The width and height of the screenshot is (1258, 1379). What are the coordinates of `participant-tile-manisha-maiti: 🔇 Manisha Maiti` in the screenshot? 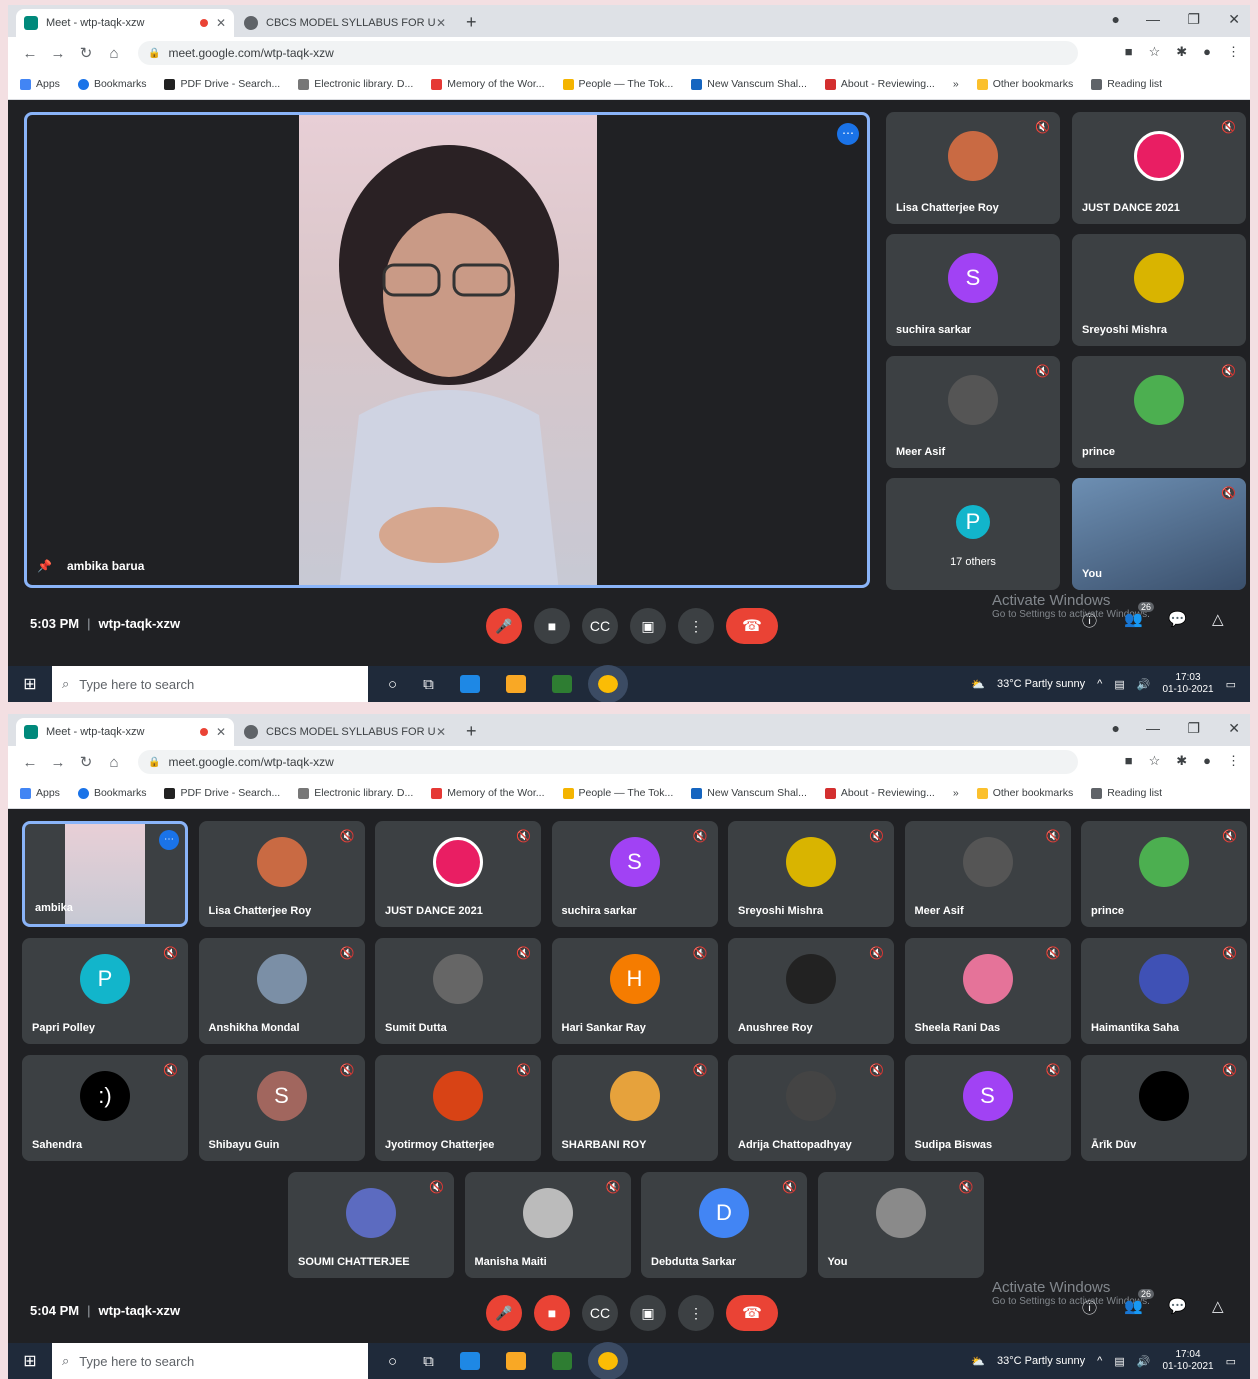 It's located at (547, 1225).